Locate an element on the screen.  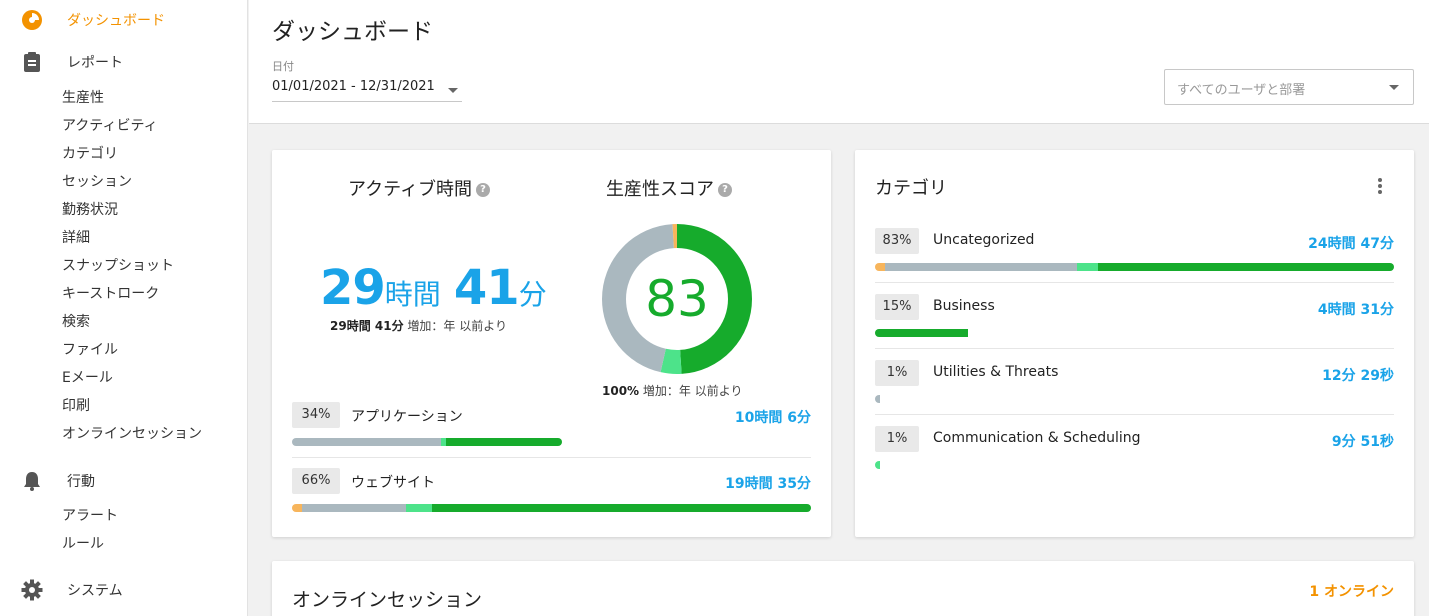
user-department-select: すべてのユーザと部署 is located at coordinates (1289, 87).